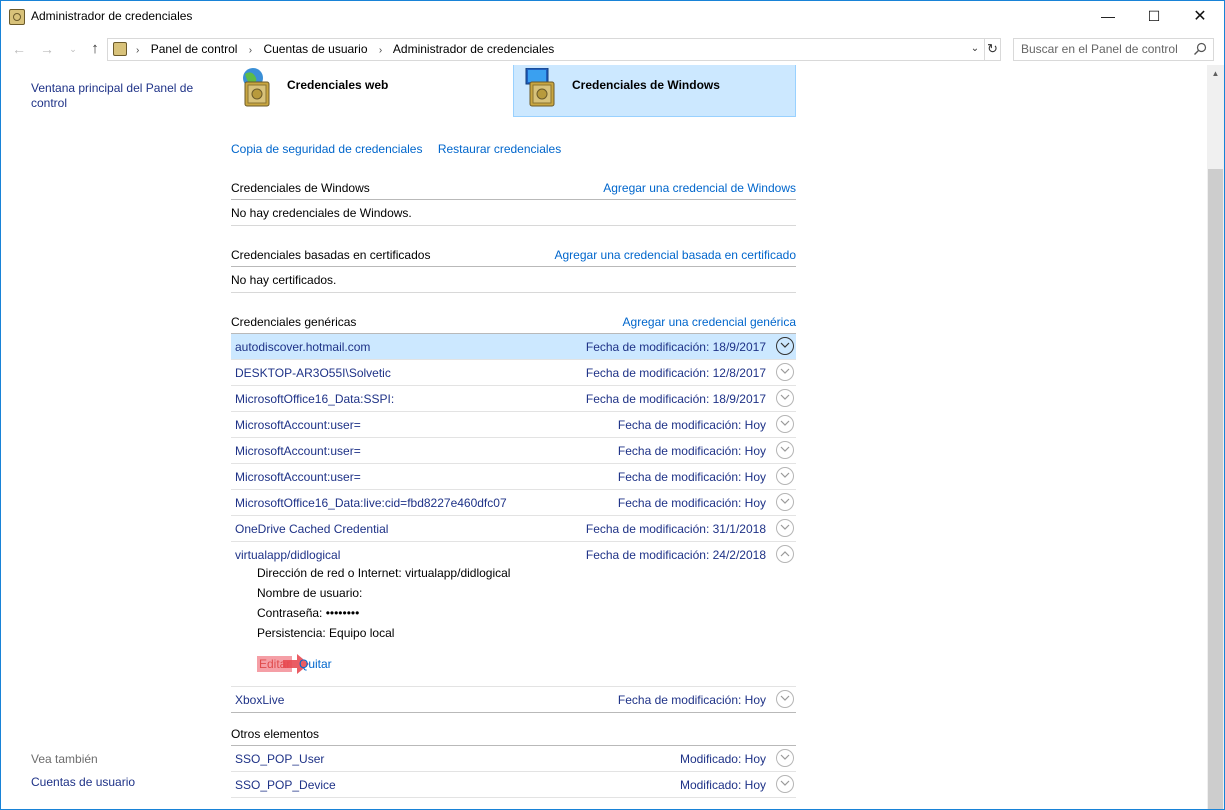  I want to click on up-arrow-icon: ↑, so click(95, 49).